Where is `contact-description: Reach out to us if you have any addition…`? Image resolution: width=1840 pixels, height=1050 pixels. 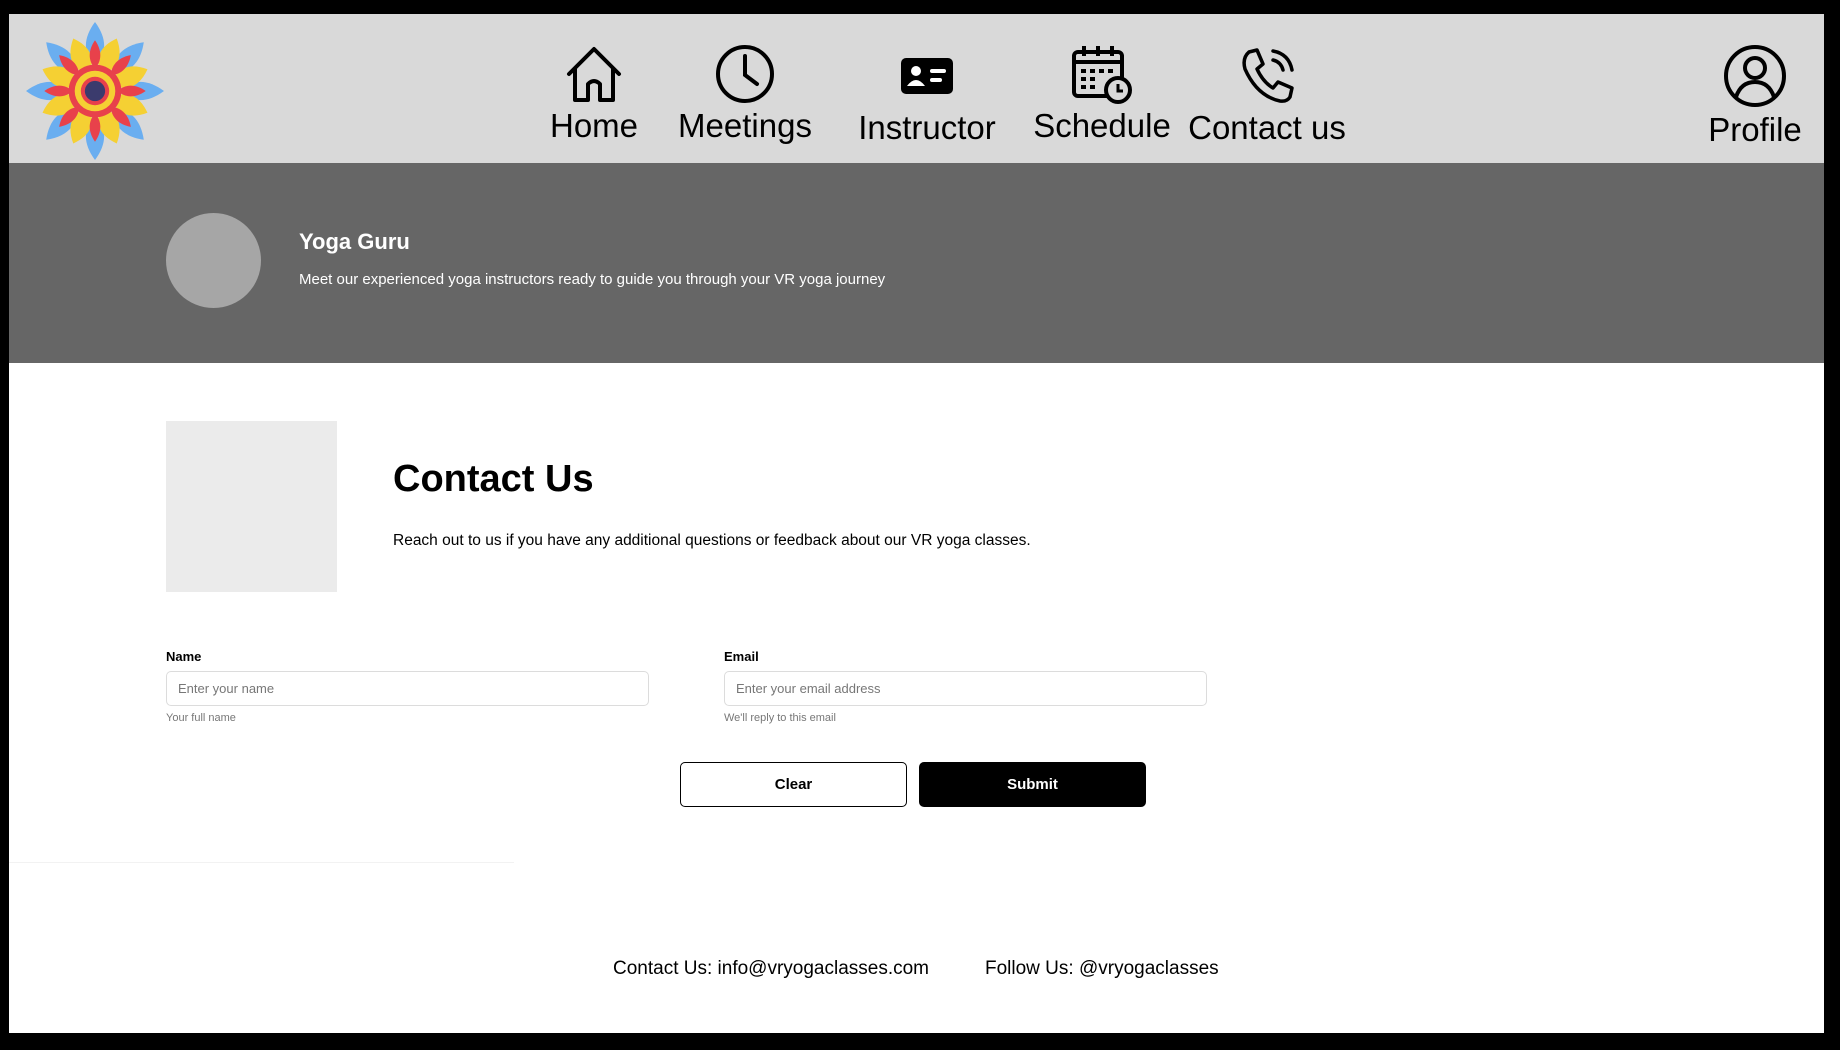 contact-description: Reach out to us if you have any addition… is located at coordinates (712, 540).